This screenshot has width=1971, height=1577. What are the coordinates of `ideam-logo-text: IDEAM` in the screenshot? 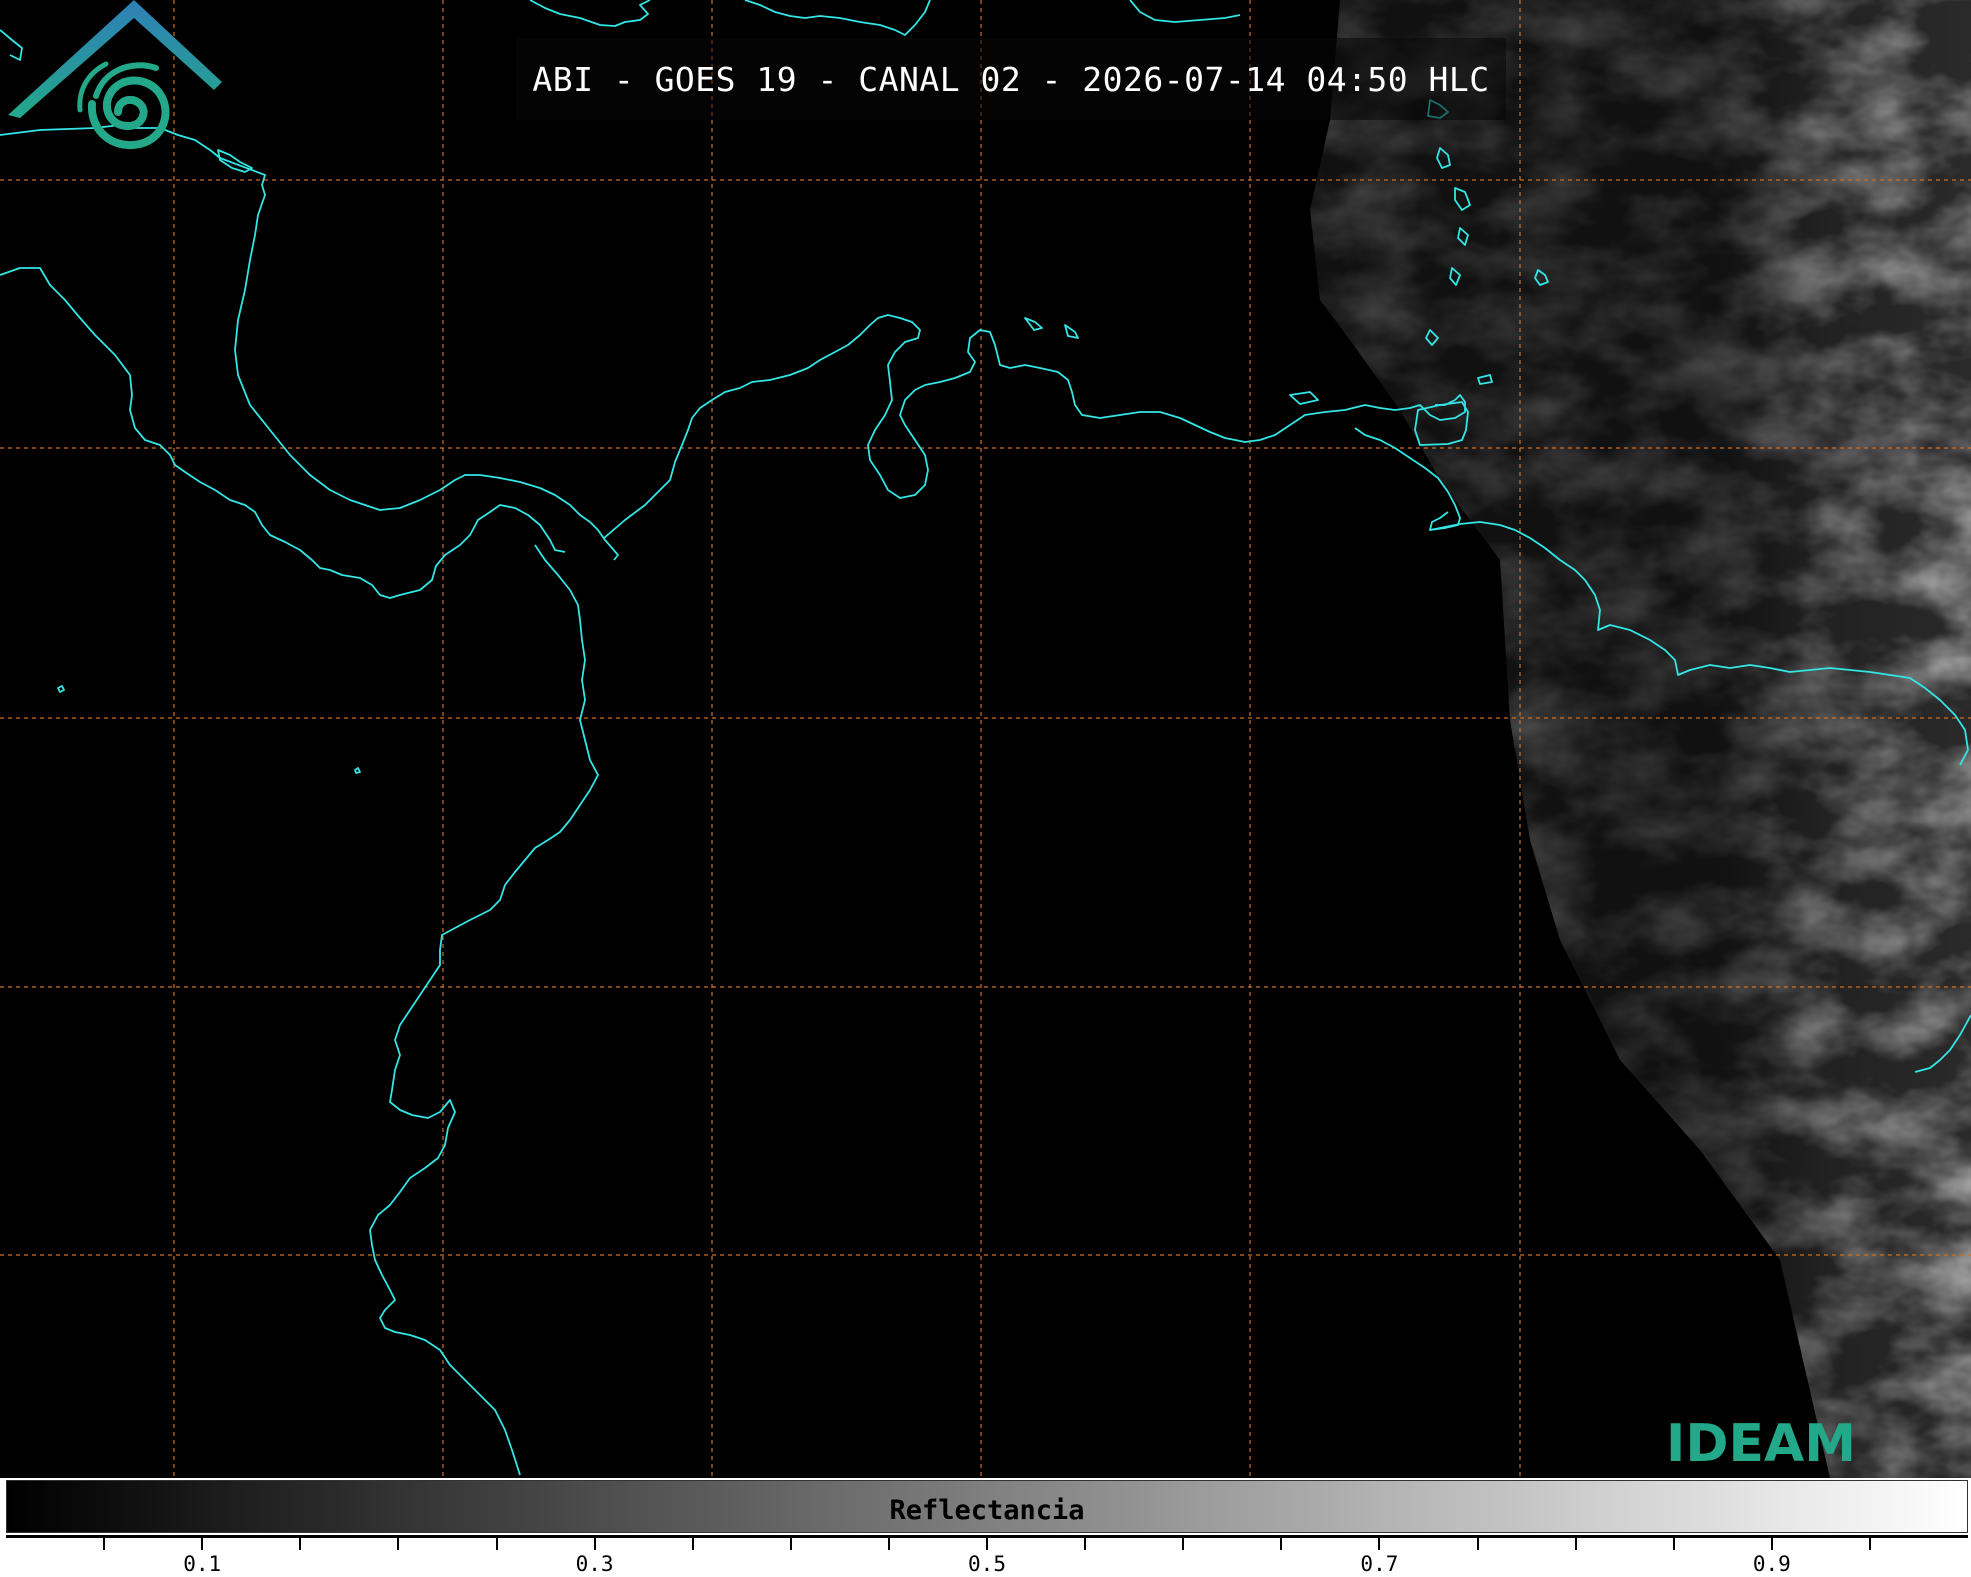 It's located at (1761, 1444).